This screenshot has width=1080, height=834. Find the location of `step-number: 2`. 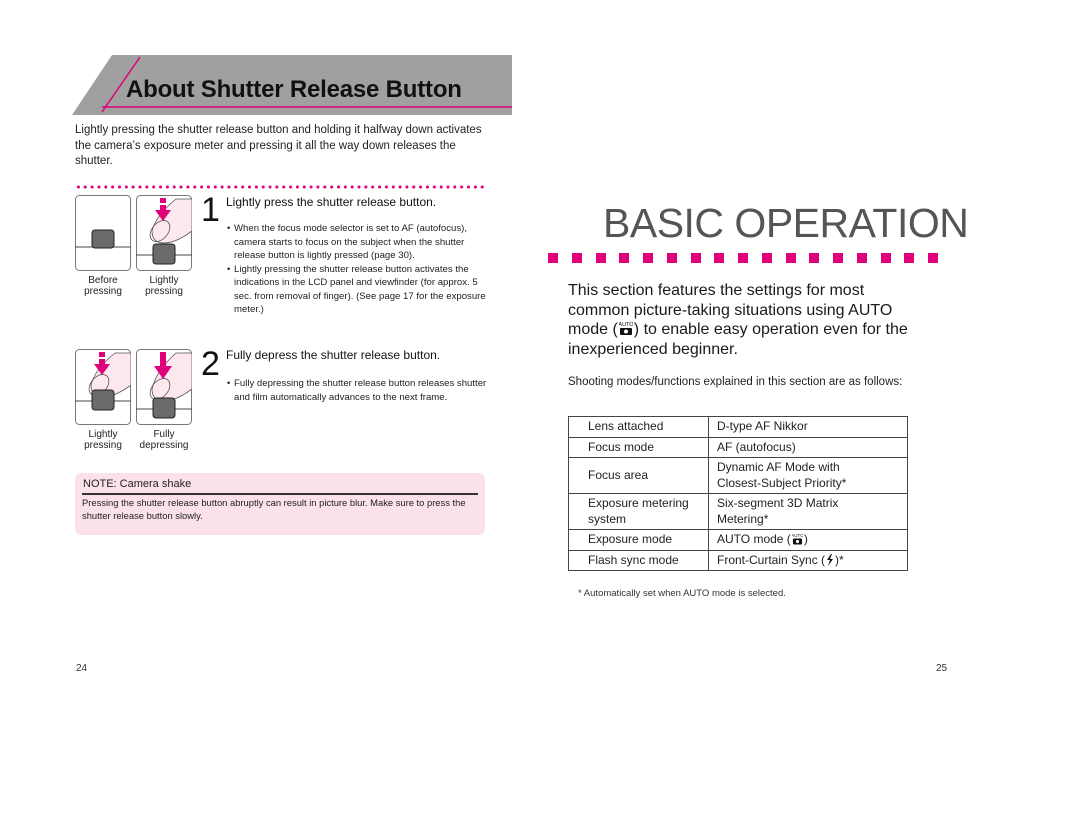

step-number: 2 is located at coordinates (210, 364).